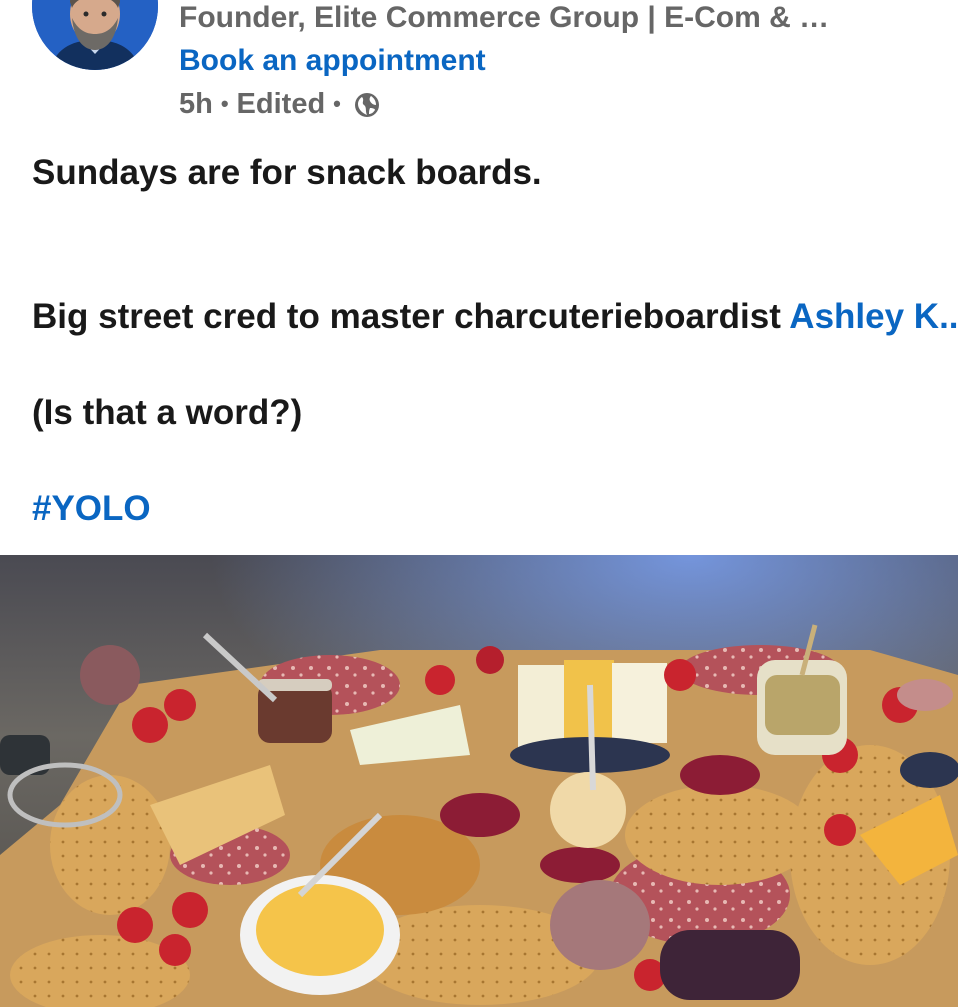 The height and width of the screenshot is (1007, 958). Describe the element at coordinates (196, 104) in the screenshot. I see `post-time: 5h` at that location.